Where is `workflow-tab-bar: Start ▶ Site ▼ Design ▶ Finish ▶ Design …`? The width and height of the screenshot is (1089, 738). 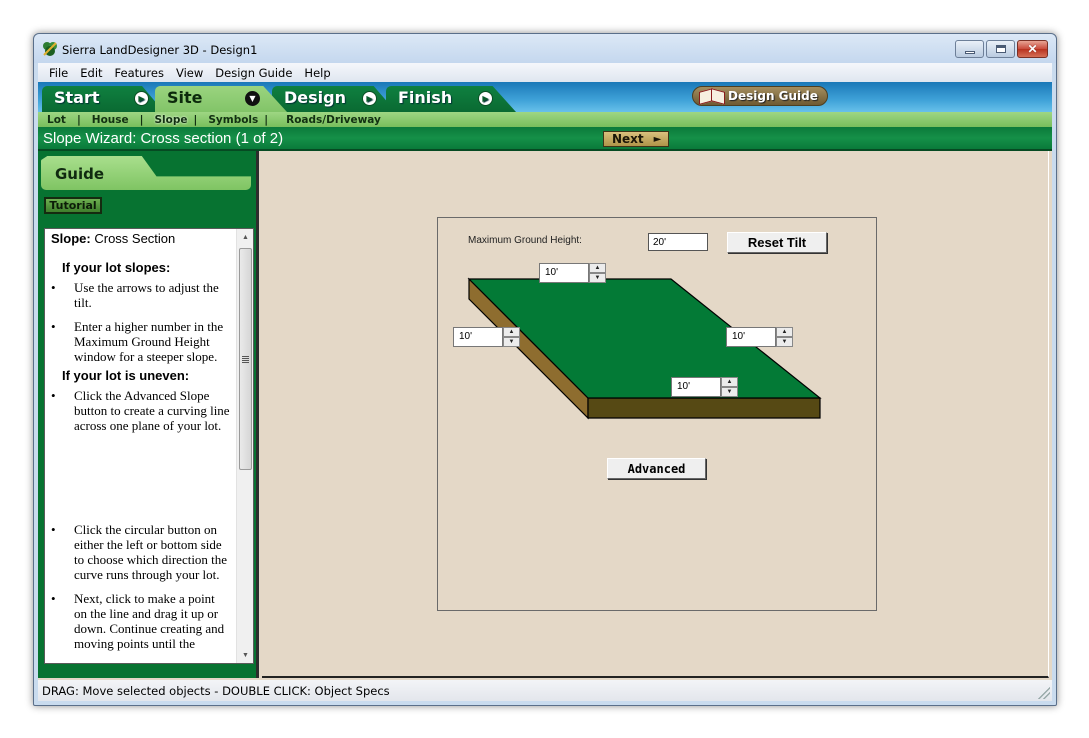
workflow-tab-bar: Start ▶ Site ▼ Design ▶ Finish ▶ Design … is located at coordinates (545, 97).